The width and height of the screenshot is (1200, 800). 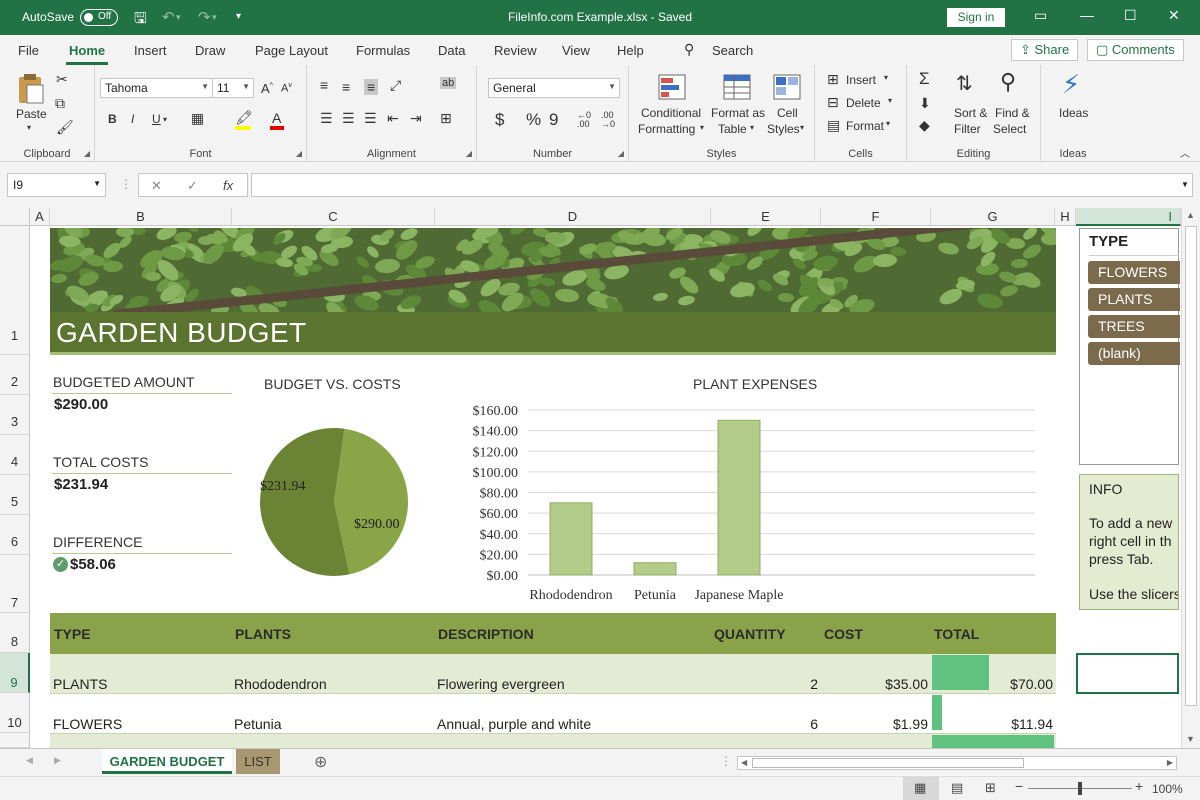 What do you see at coordinates (1135, 50) in the screenshot?
I see `comments-button: ▢ Comments` at bounding box center [1135, 50].